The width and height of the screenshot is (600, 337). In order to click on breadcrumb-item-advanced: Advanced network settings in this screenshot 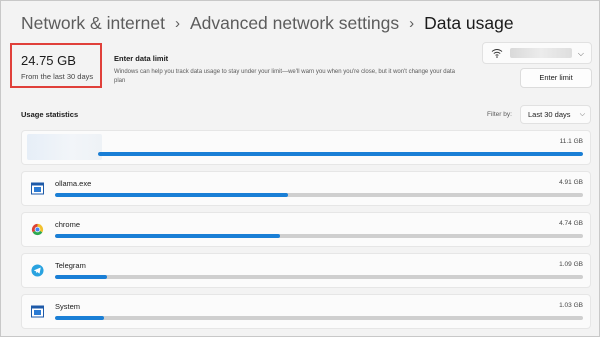, I will do `click(294, 23)`.